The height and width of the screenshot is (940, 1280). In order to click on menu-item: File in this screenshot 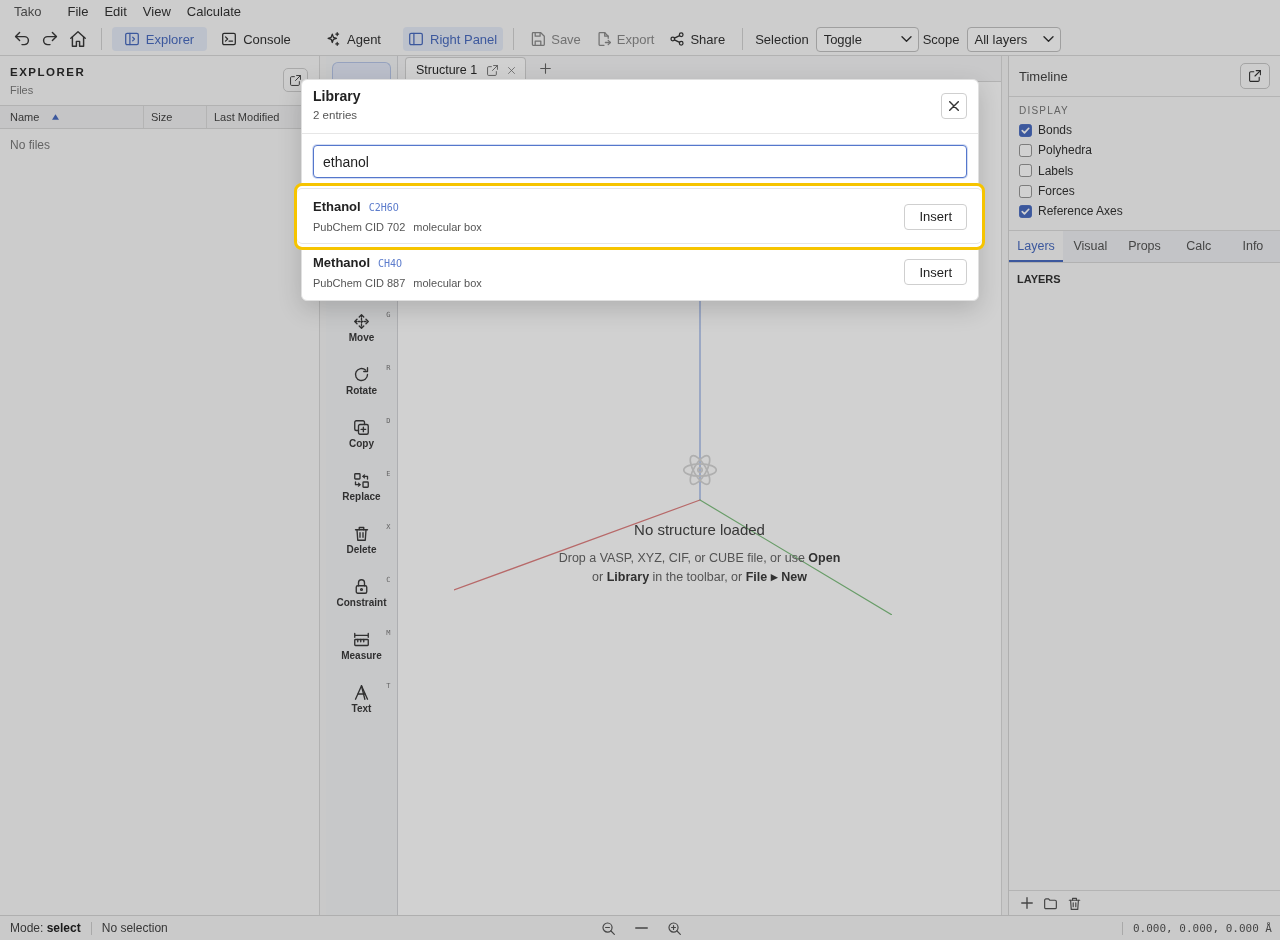, I will do `click(78, 11)`.